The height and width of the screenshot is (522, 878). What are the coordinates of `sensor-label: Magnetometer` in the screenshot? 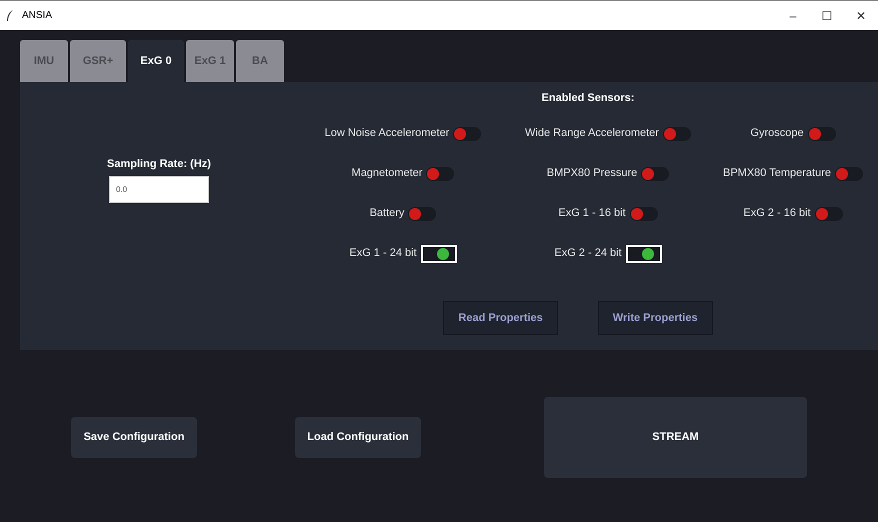 It's located at (387, 174).